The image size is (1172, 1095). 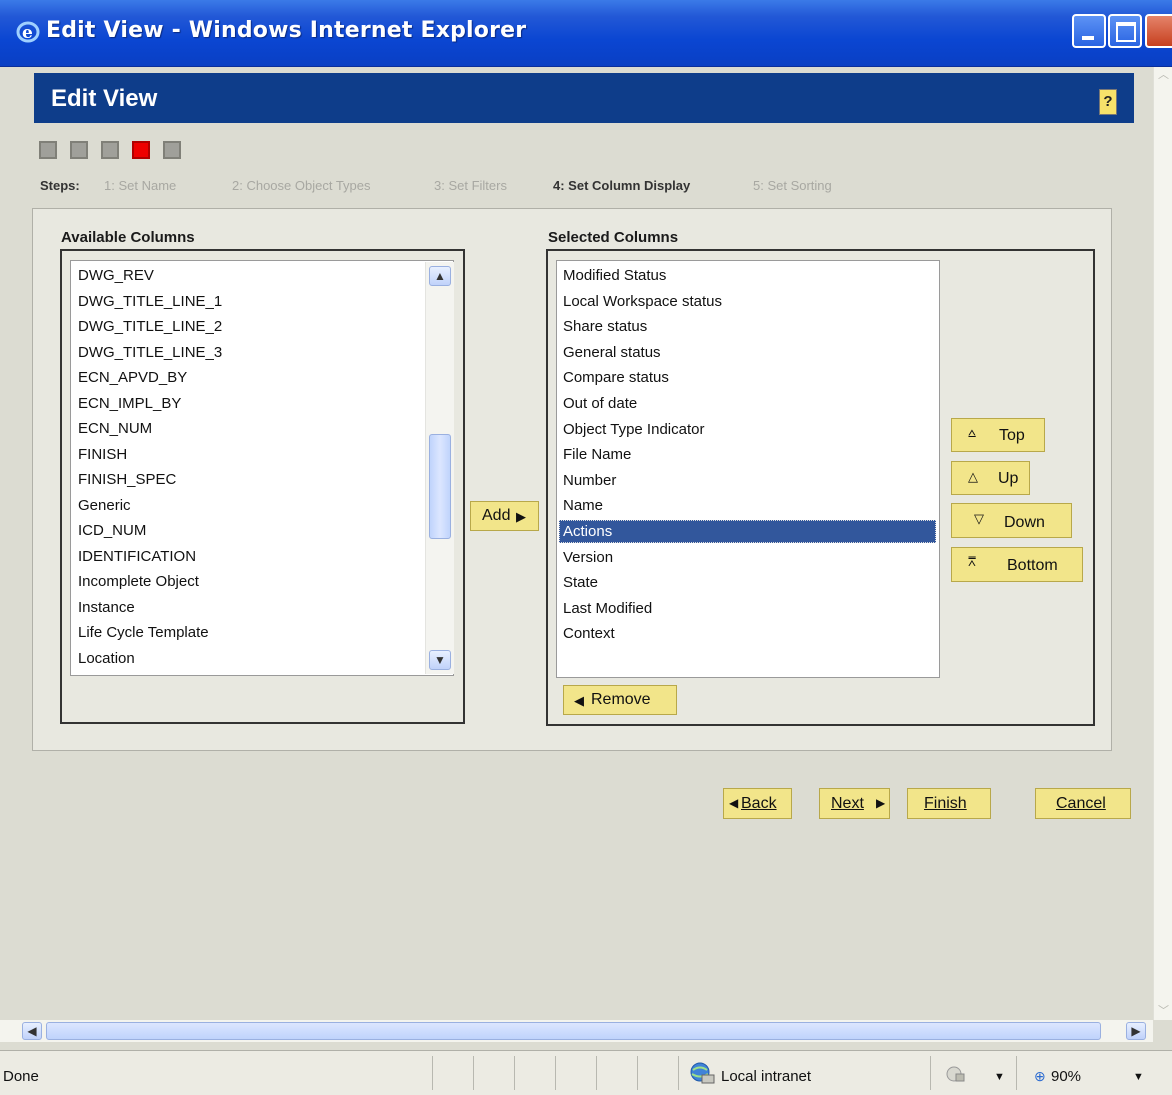 What do you see at coordinates (301, 185) in the screenshot?
I see `step-2: 2: Choose Object Types` at bounding box center [301, 185].